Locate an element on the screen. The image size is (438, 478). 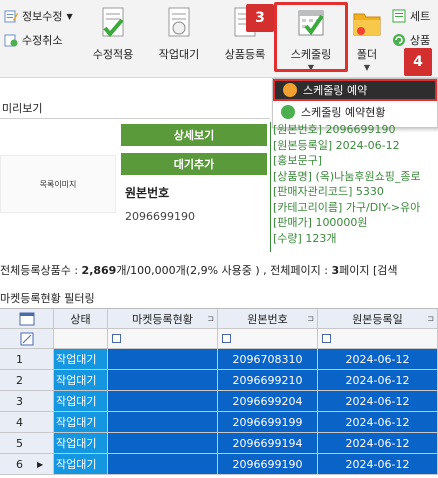
preview-title: 미리보기 is located at coordinates (22, 108).